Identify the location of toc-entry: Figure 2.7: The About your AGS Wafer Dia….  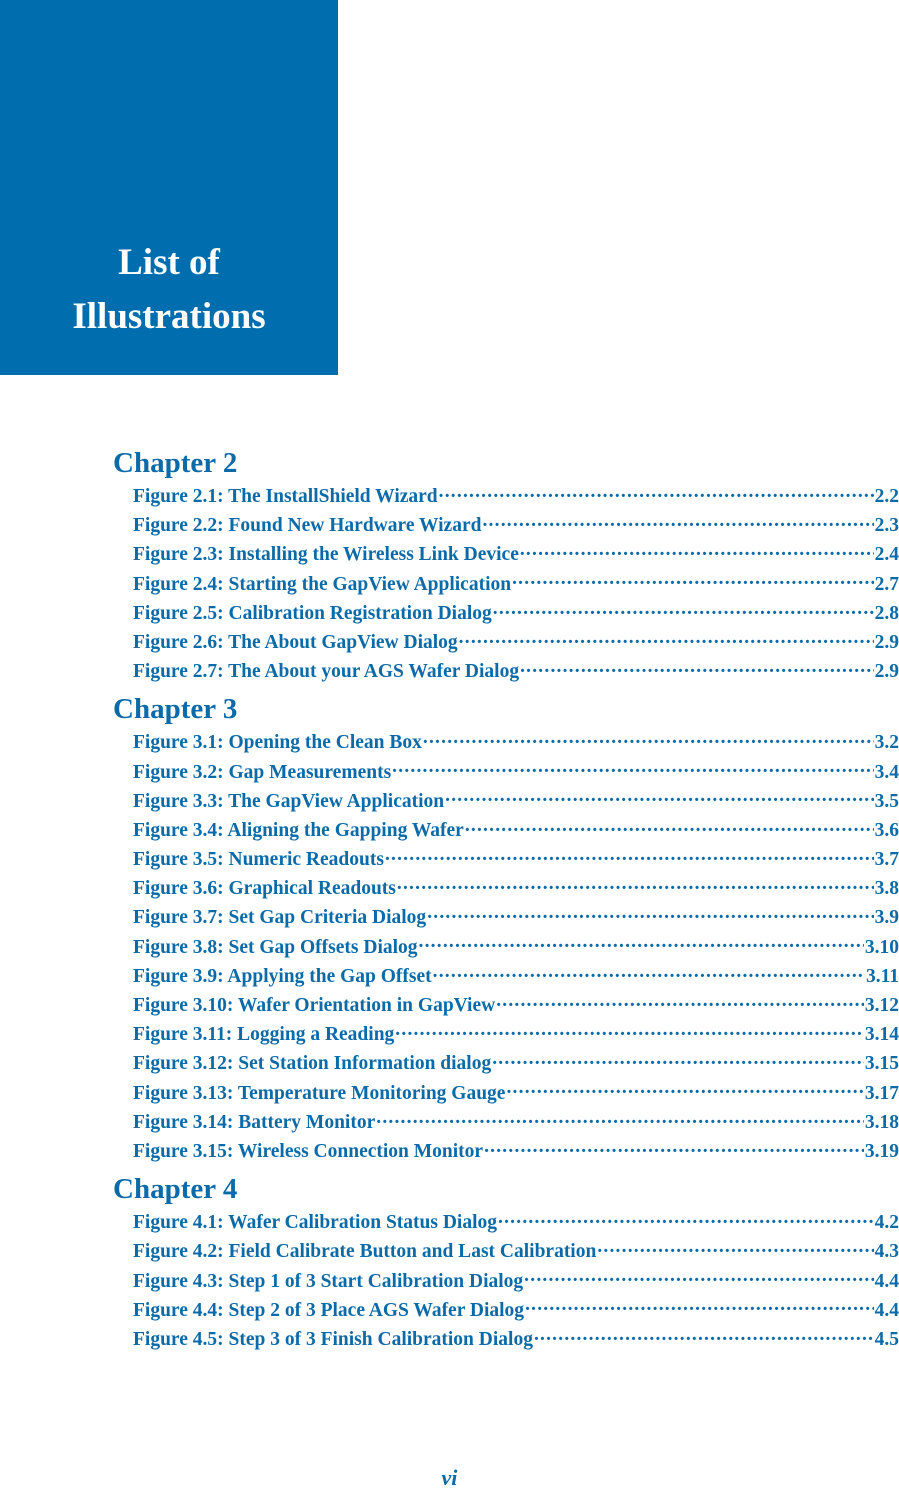
(516, 671).